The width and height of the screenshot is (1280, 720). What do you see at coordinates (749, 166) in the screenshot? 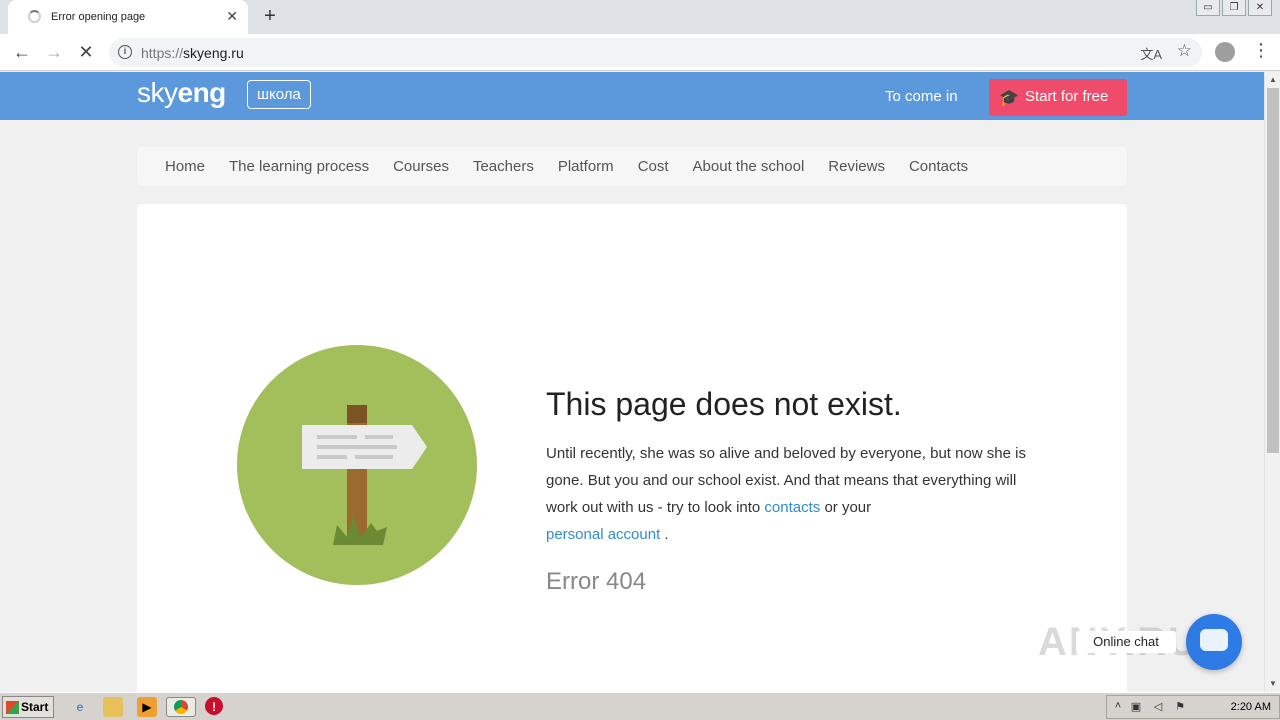
I see `nav-item-about-school: About the school` at bounding box center [749, 166].